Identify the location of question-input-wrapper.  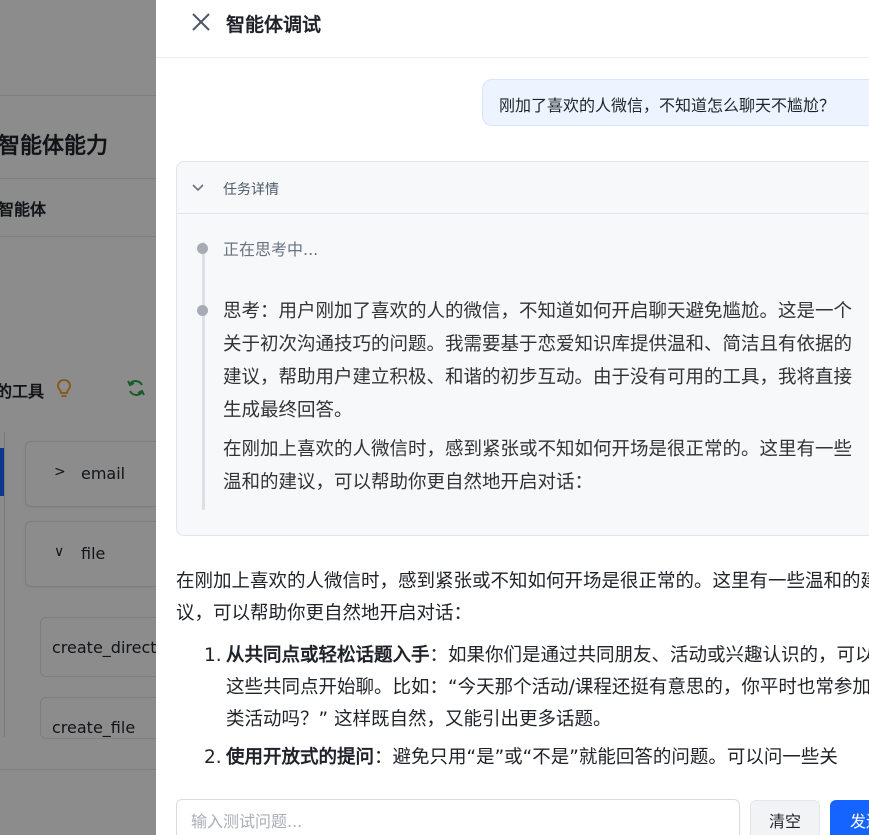
(458, 817).